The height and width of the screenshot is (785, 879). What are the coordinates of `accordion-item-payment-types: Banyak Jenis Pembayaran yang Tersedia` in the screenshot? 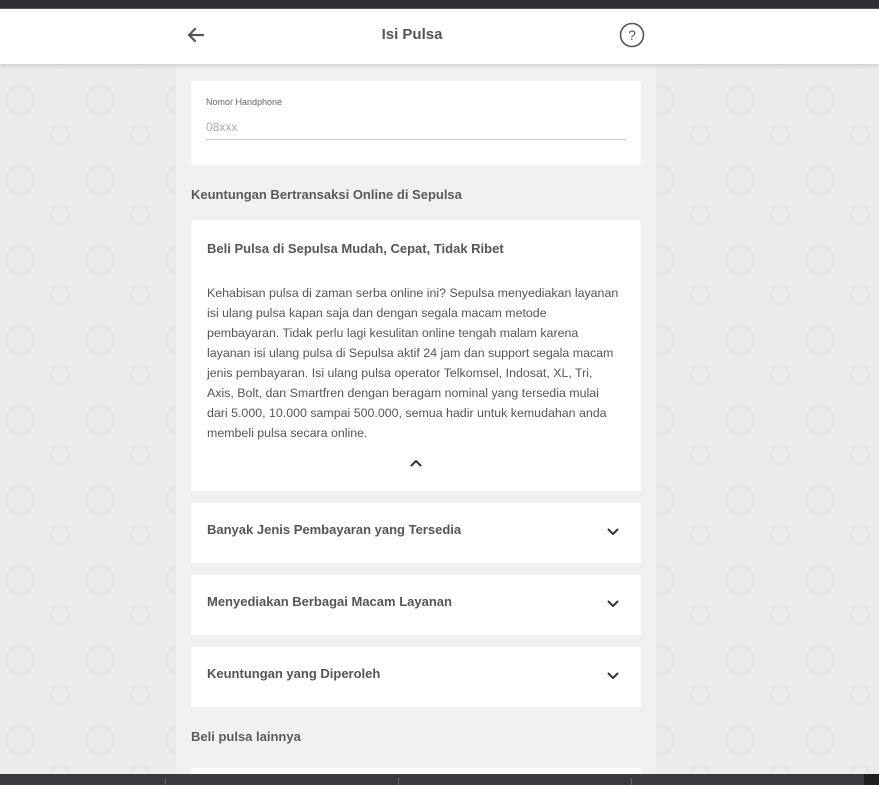 It's located at (416, 533).